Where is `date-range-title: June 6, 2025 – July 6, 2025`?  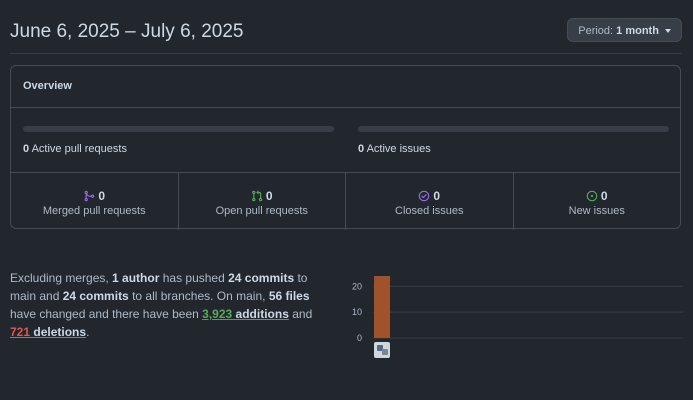
date-range-title: June 6, 2025 – July 6, 2025 is located at coordinates (127, 31).